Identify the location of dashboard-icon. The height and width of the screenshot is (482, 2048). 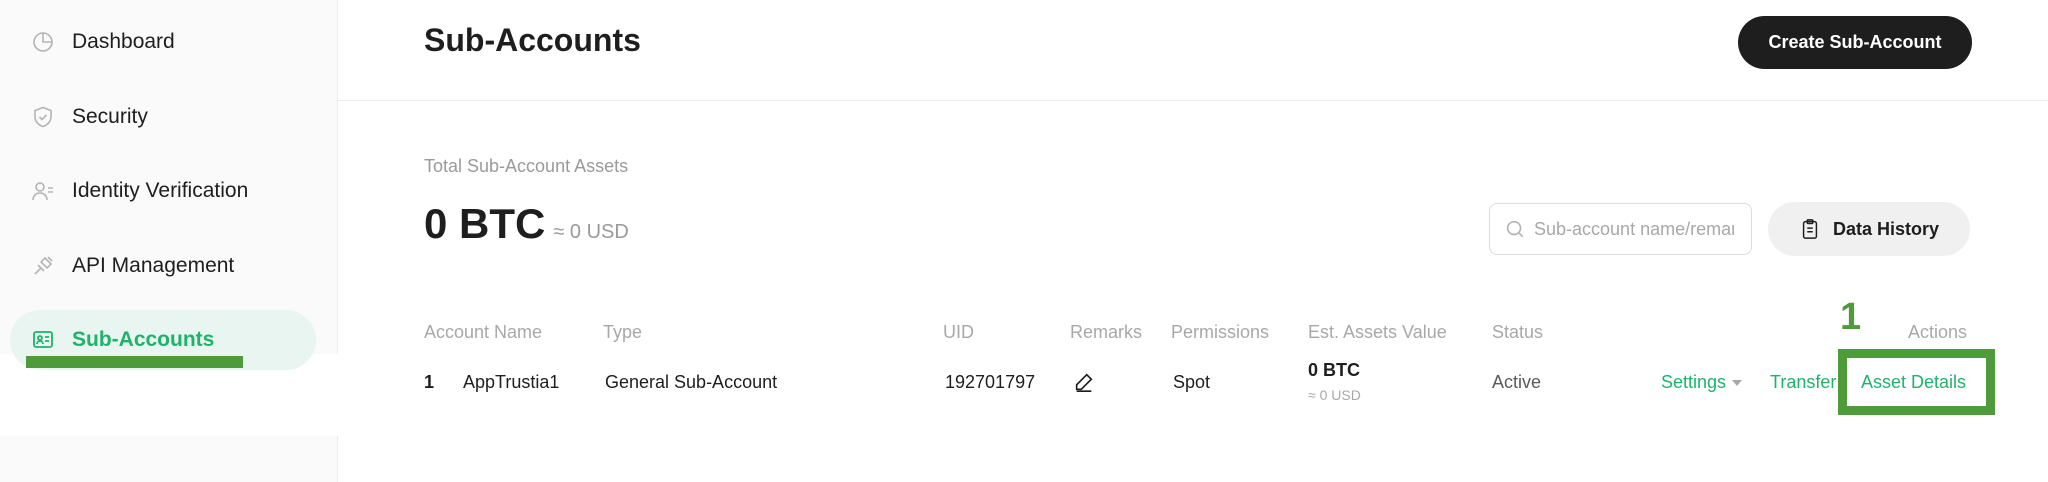
(43, 42).